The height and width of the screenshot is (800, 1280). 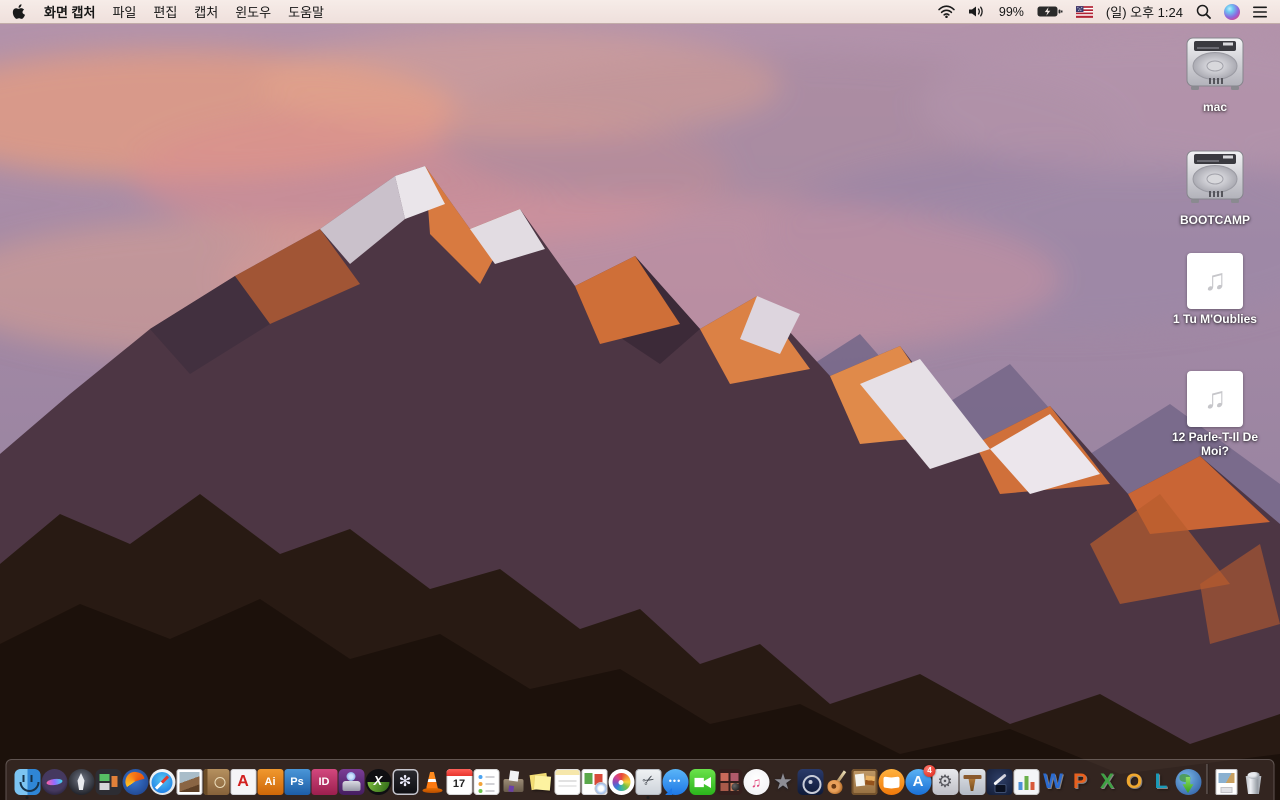 I want to click on audio-file-icon: ♫, so click(x=1215, y=281).